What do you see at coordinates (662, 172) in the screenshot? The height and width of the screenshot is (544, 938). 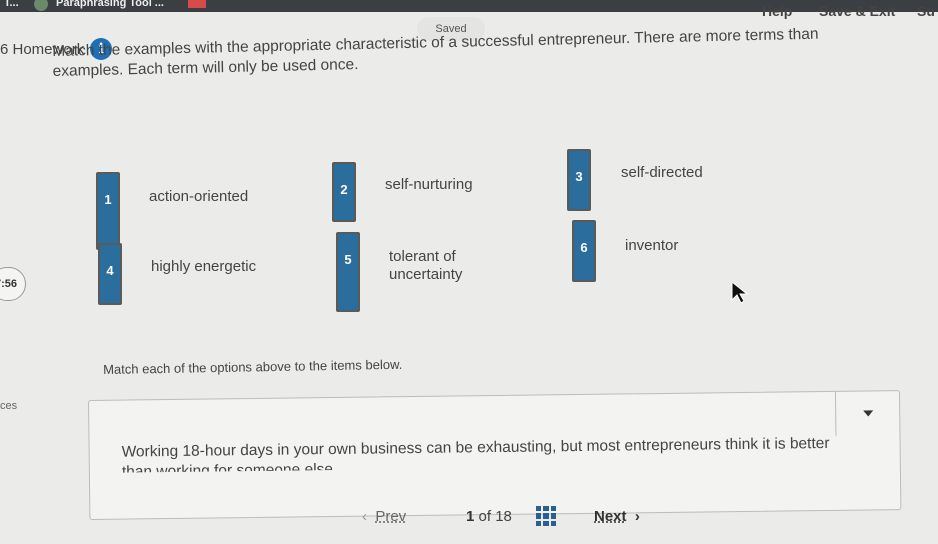 I see `term-label-3: self-directed` at bounding box center [662, 172].